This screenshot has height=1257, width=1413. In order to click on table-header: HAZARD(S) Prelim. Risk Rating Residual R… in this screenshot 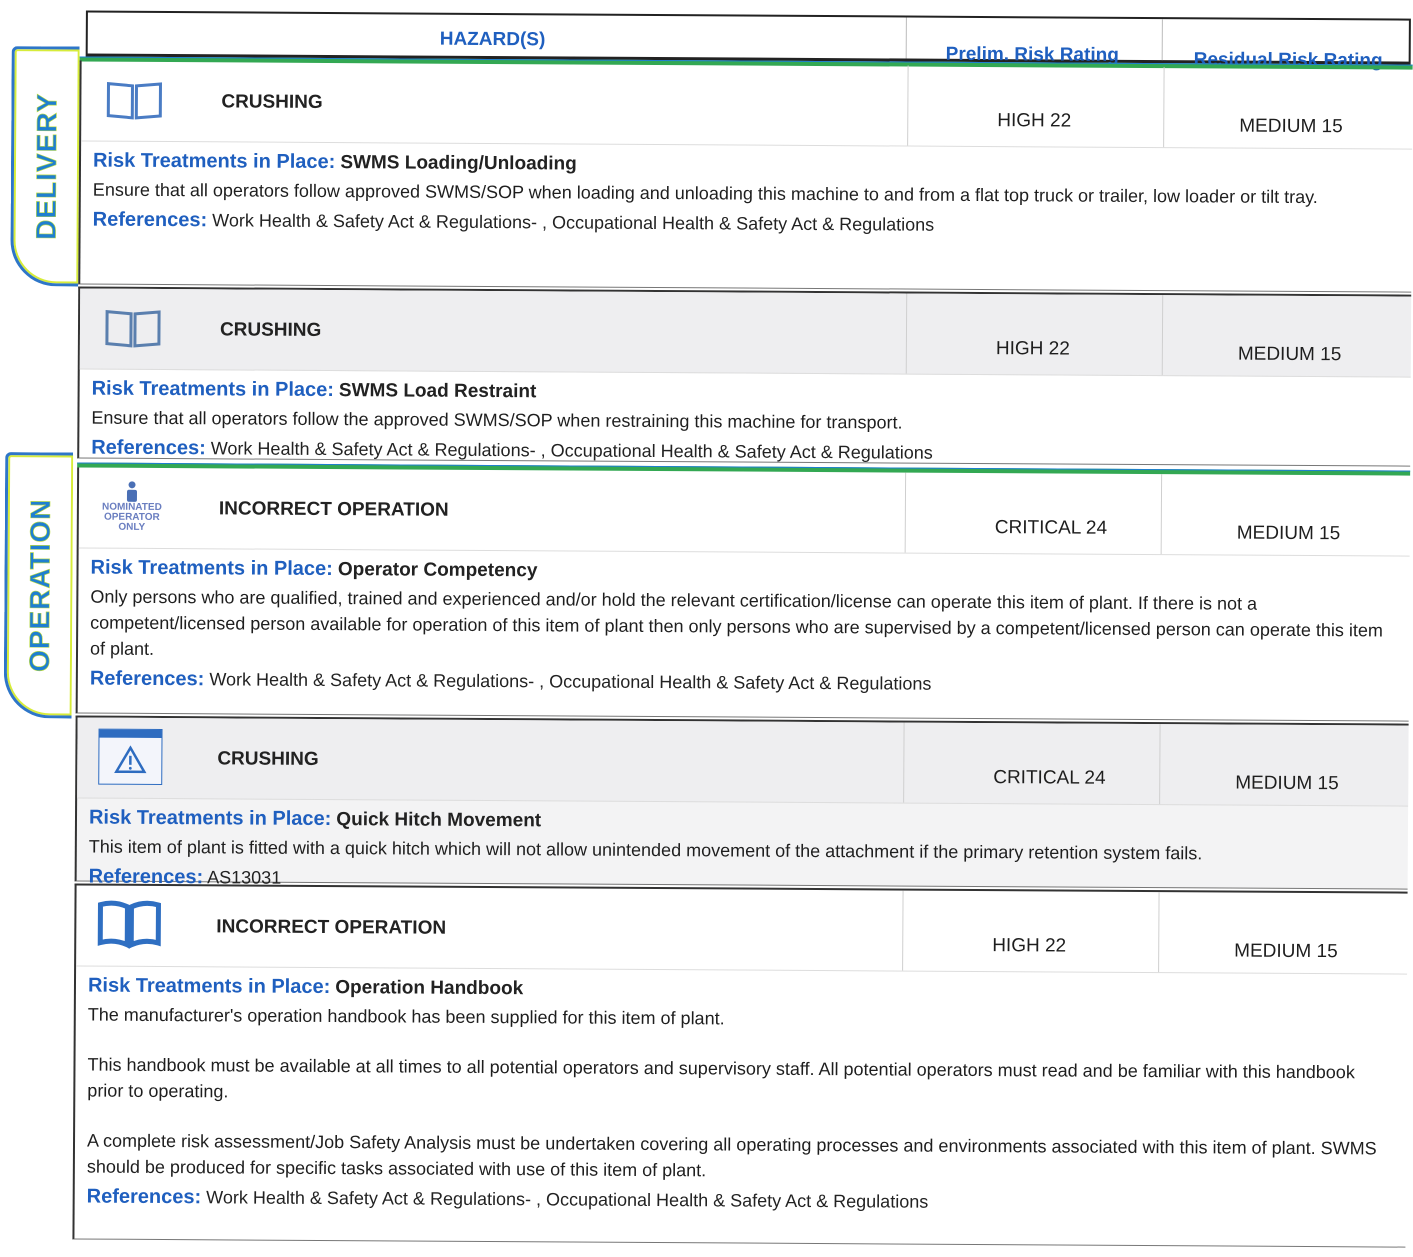, I will do `click(748, 38)`.